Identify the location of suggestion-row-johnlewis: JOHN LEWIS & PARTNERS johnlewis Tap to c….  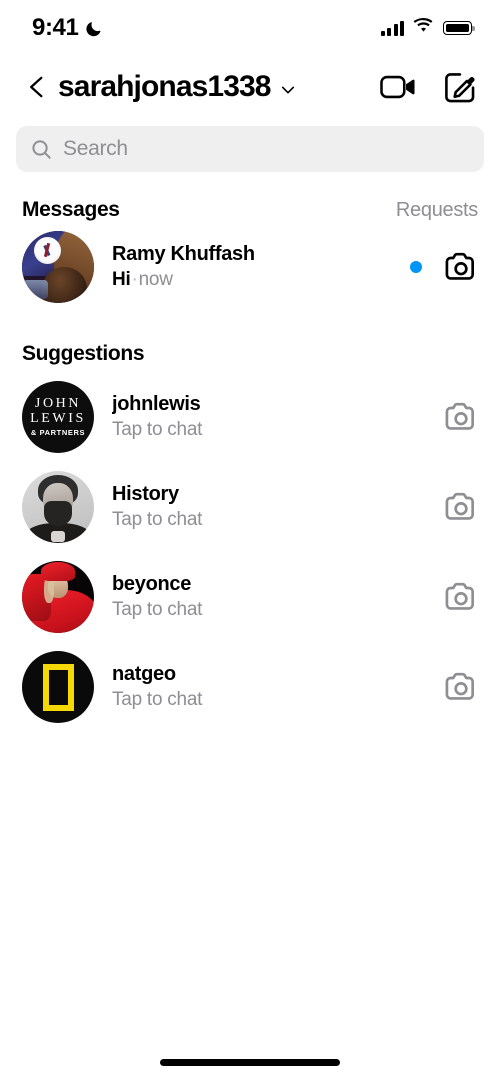
(250, 417).